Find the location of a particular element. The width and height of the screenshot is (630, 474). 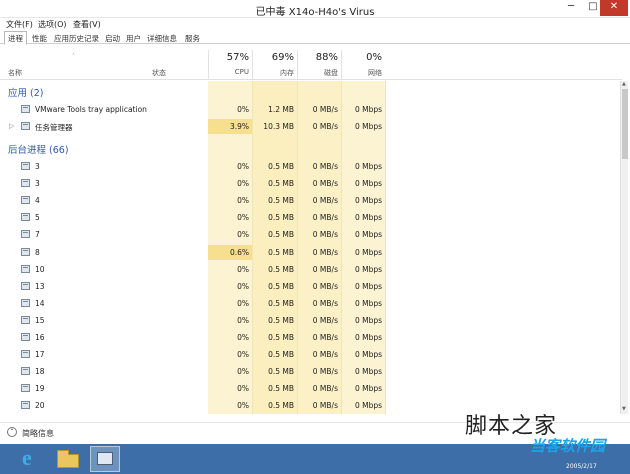

process-name: 10 is located at coordinates (40, 269).